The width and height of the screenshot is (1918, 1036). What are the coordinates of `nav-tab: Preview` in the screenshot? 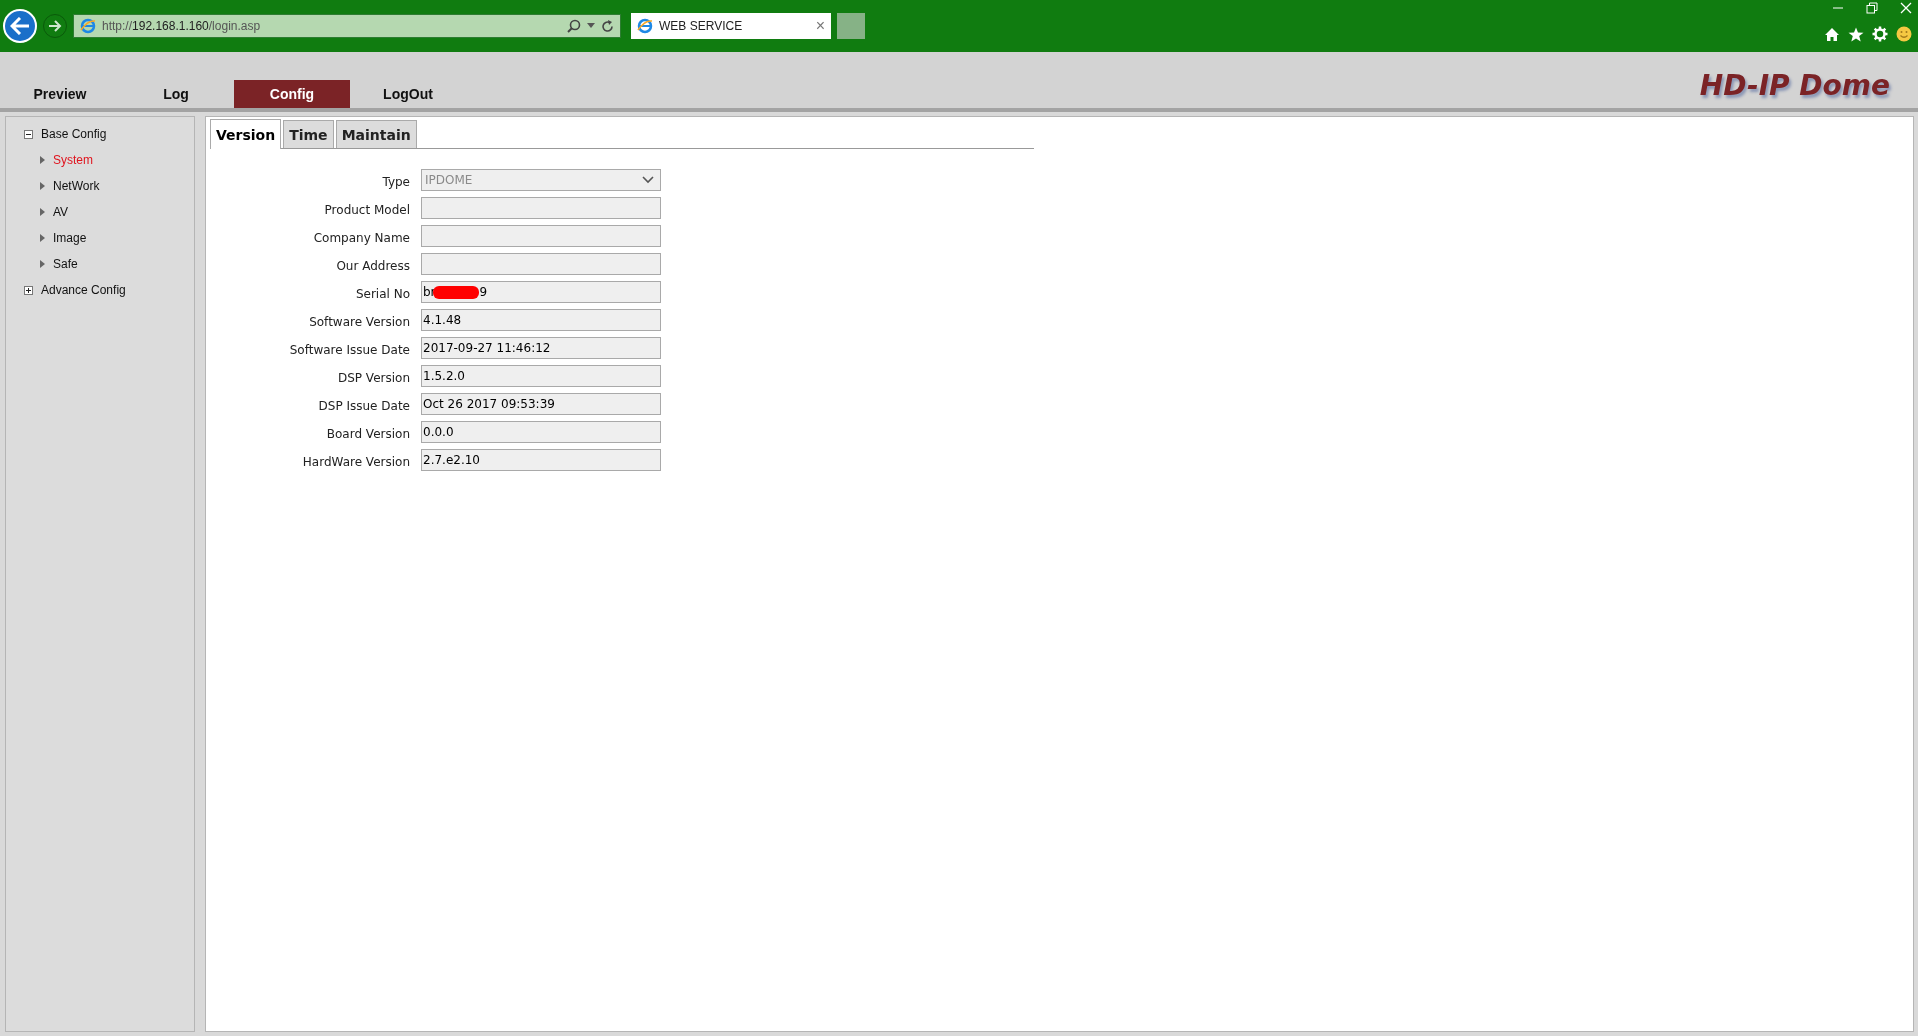 It's located at (60, 94).